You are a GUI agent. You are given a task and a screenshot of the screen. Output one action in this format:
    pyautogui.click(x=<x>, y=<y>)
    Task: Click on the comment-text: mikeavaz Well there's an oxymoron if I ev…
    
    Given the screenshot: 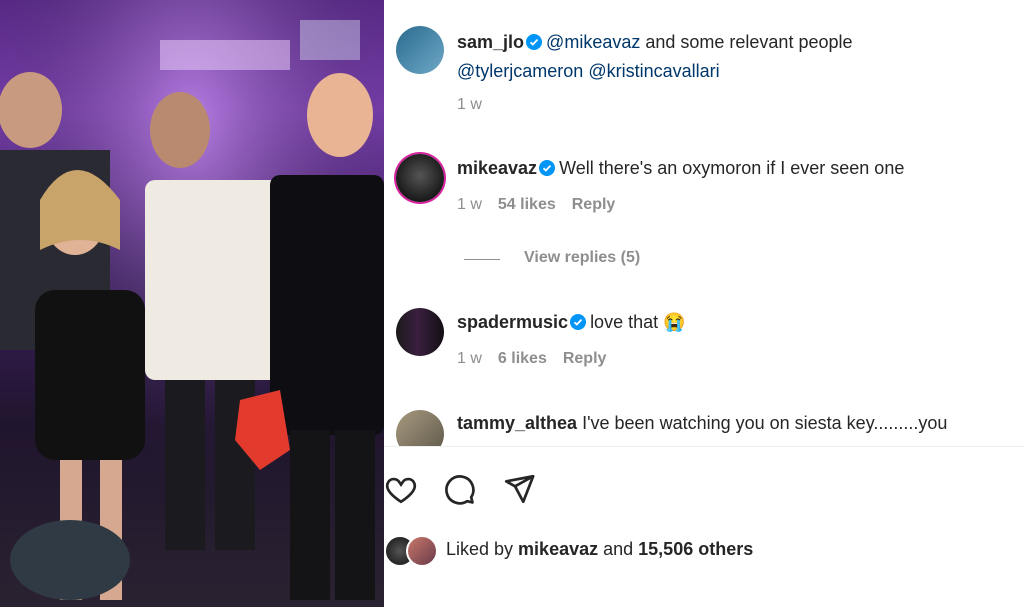 What is the action you would take?
    pyautogui.click(x=680, y=169)
    